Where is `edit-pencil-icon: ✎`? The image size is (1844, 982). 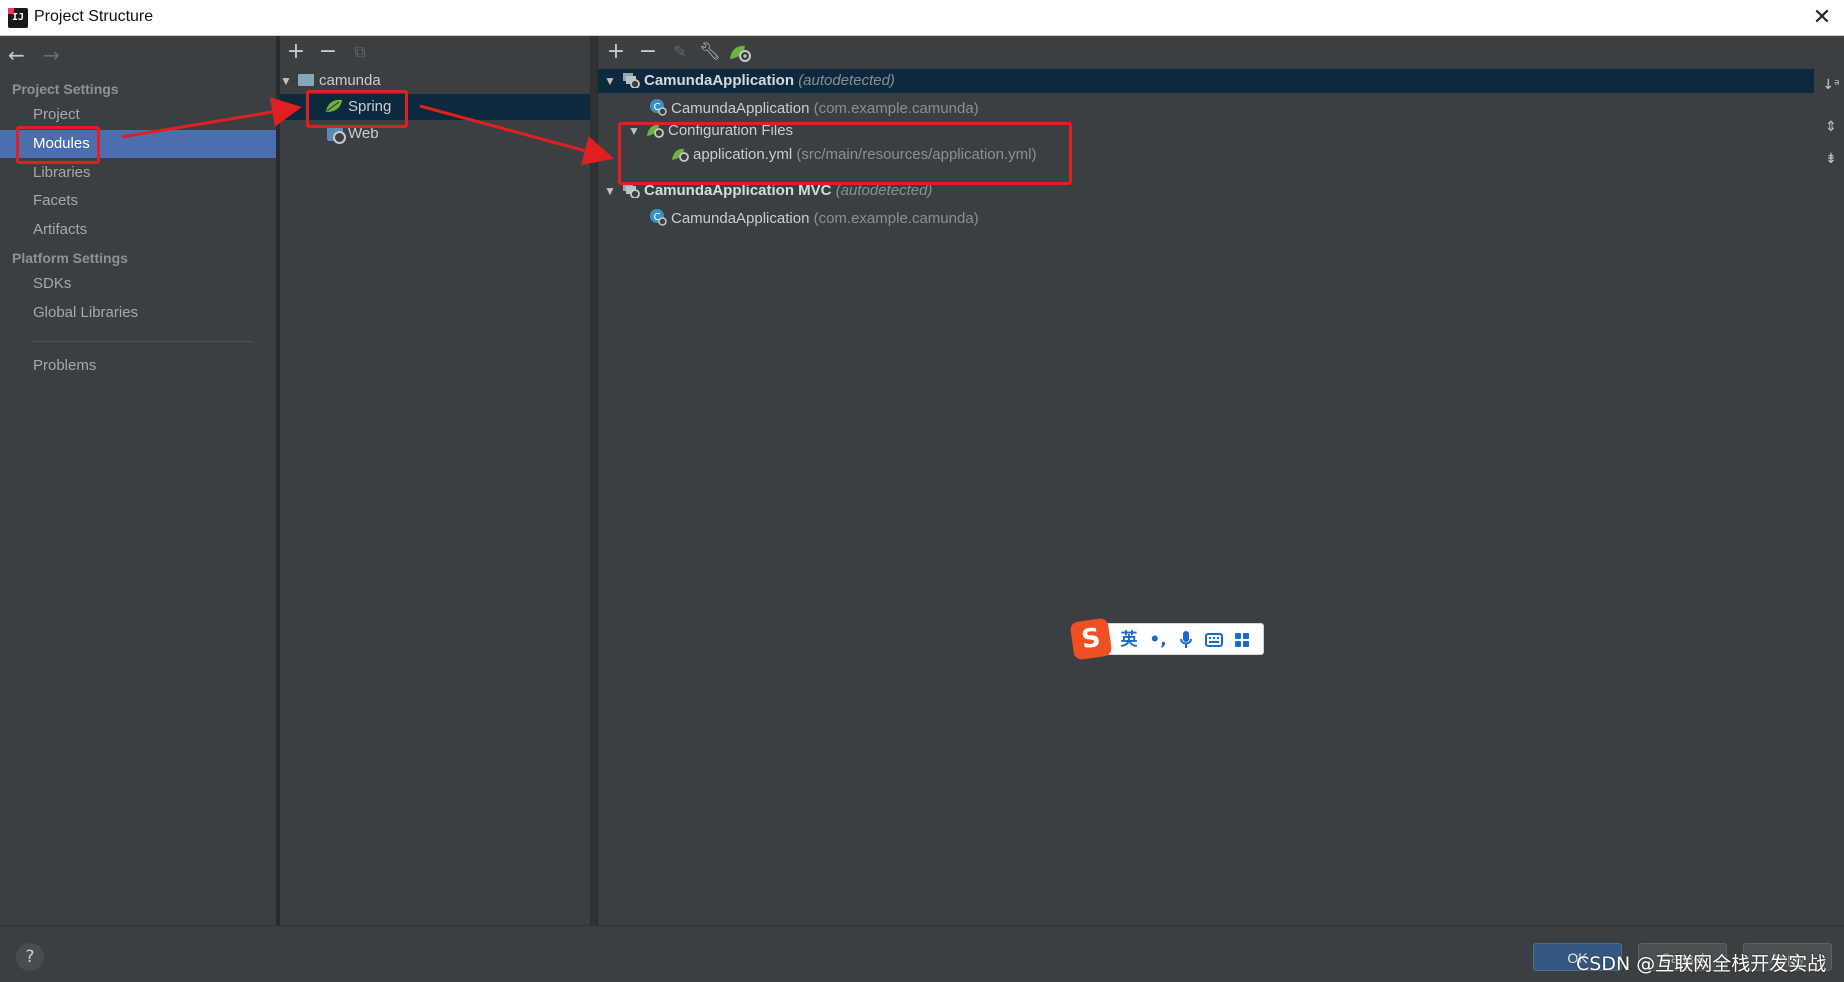
edit-pencil-icon: ✎ is located at coordinates (680, 52).